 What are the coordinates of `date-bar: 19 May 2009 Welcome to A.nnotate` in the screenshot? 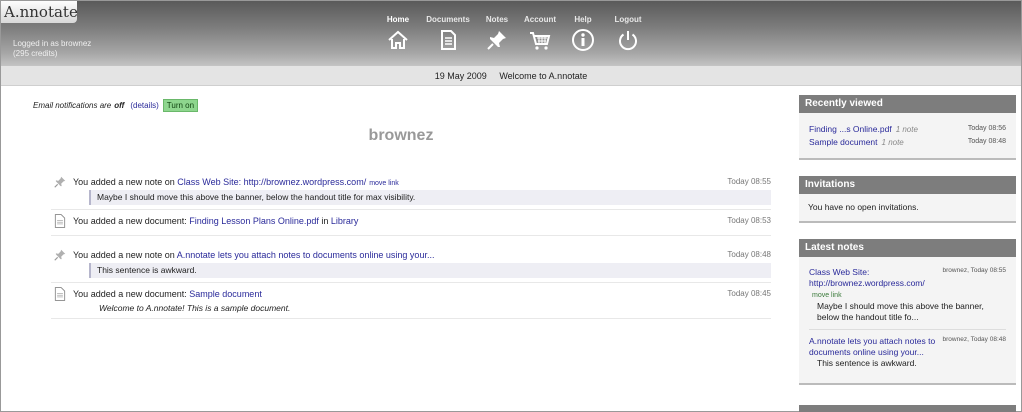 It's located at (511, 76).